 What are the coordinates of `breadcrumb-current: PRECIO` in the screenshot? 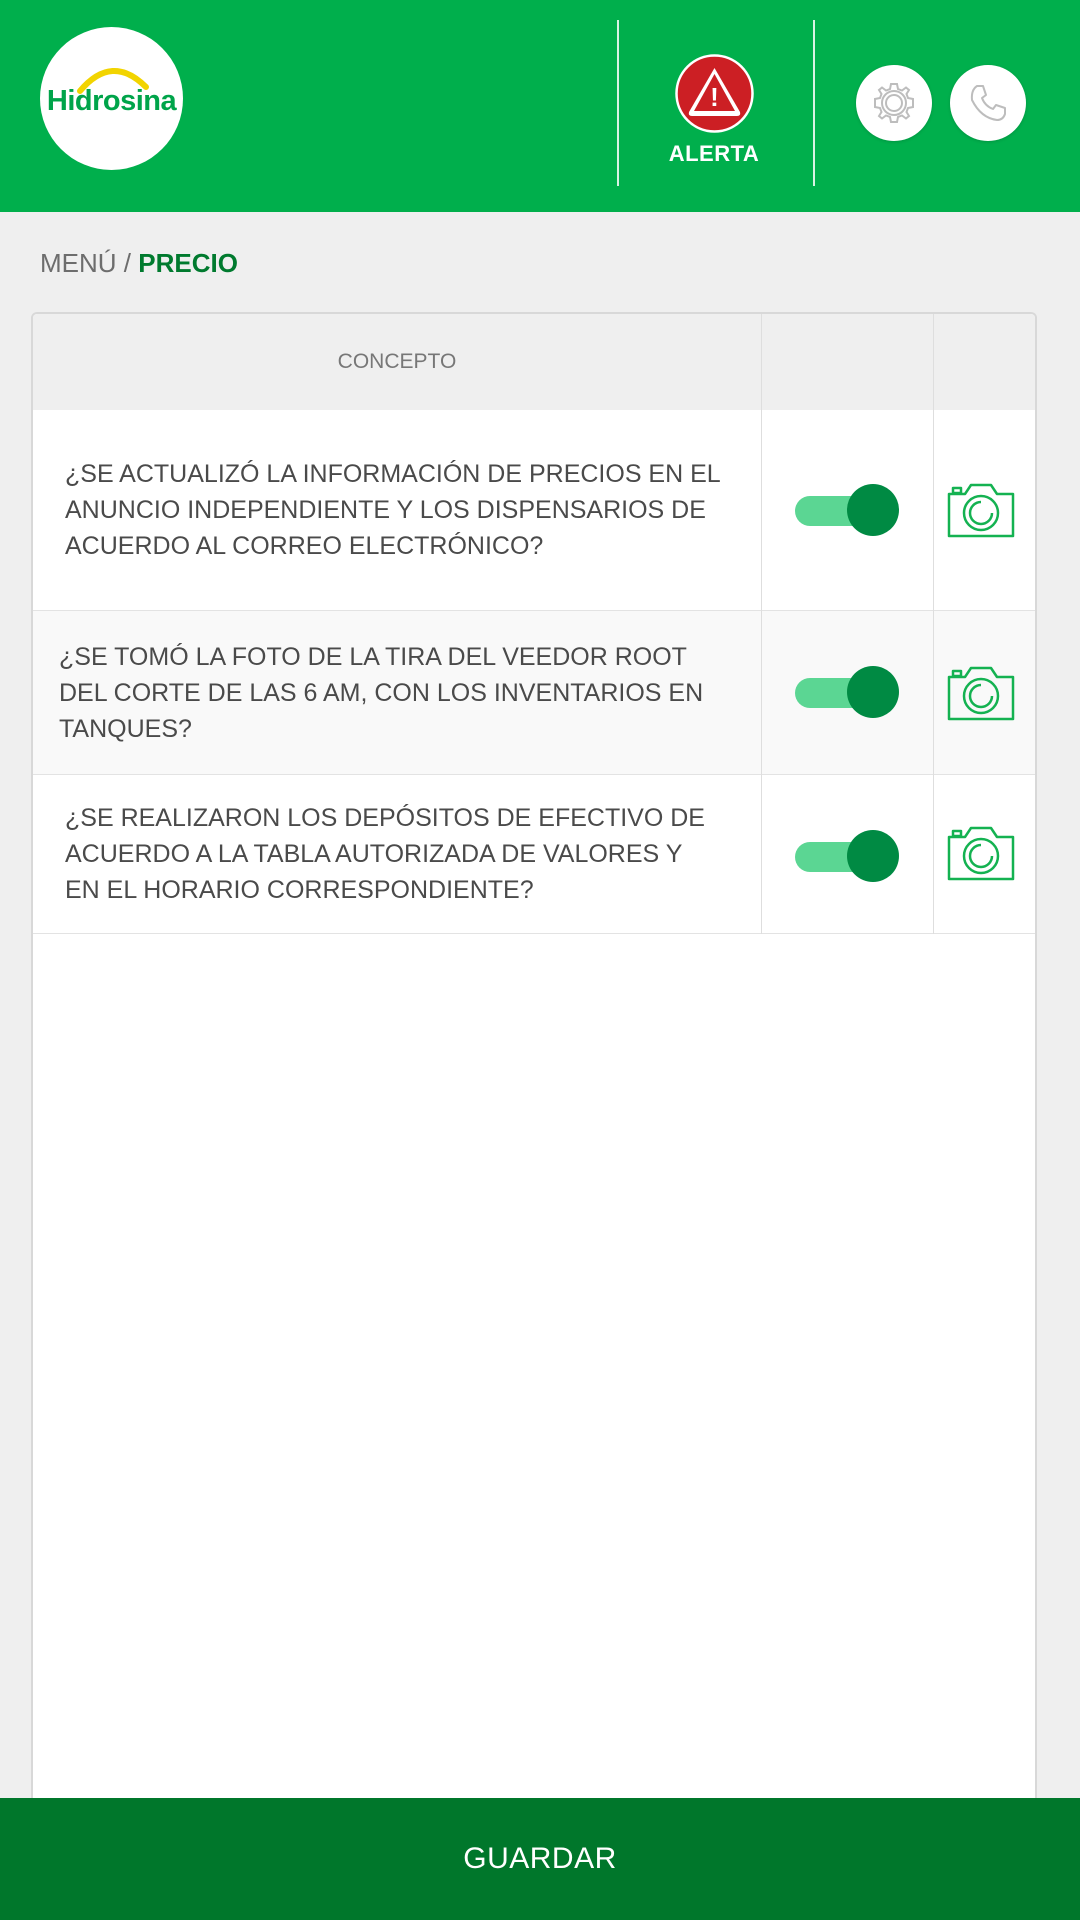 It's located at (188, 263).